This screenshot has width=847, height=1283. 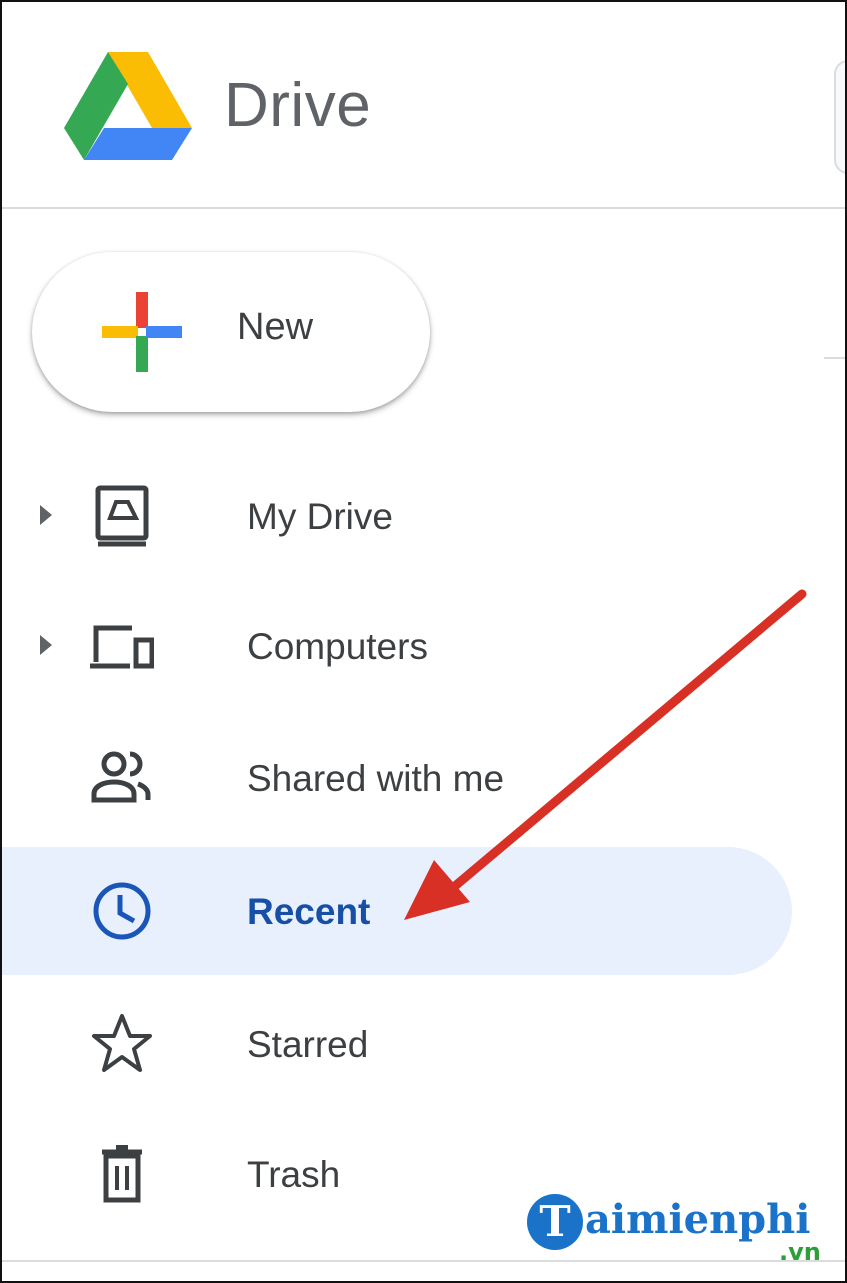 I want to click on sidebar-item-shared-with-me: Shared with me, so click(x=397, y=778).